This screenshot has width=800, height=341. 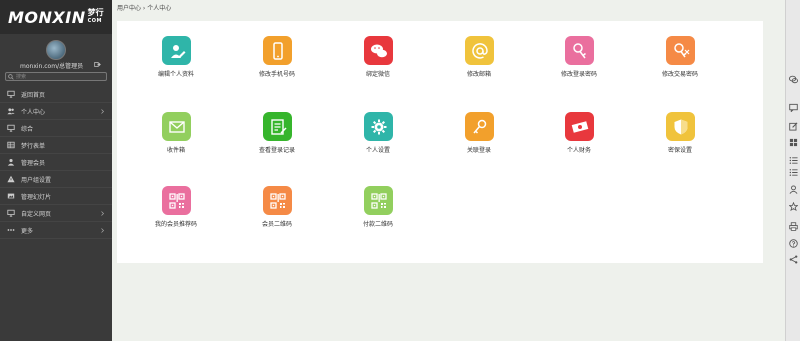 I want to click on share-icon, so click(x=793, y=259).